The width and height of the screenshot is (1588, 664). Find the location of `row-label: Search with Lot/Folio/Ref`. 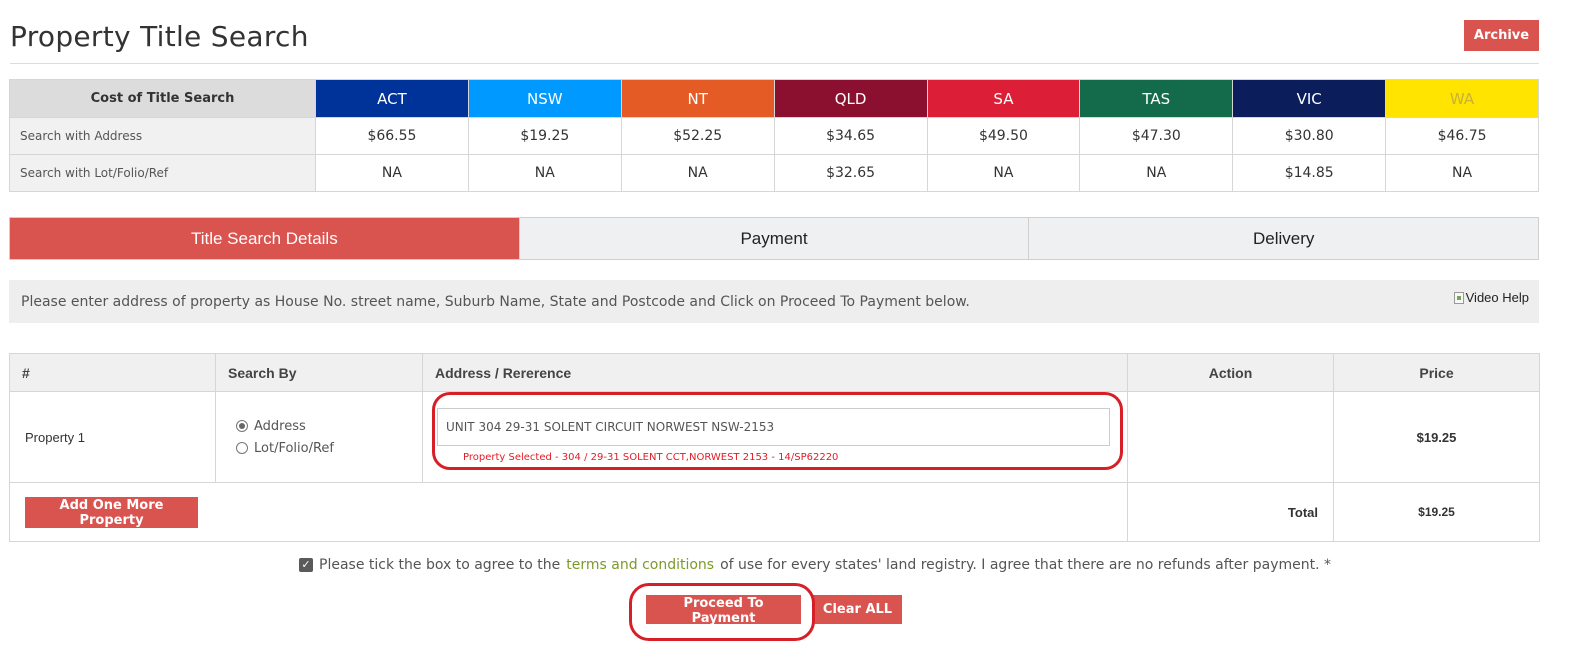

row-label: Search with Lot/Folio/Ref is located at coordinates (162, 173).